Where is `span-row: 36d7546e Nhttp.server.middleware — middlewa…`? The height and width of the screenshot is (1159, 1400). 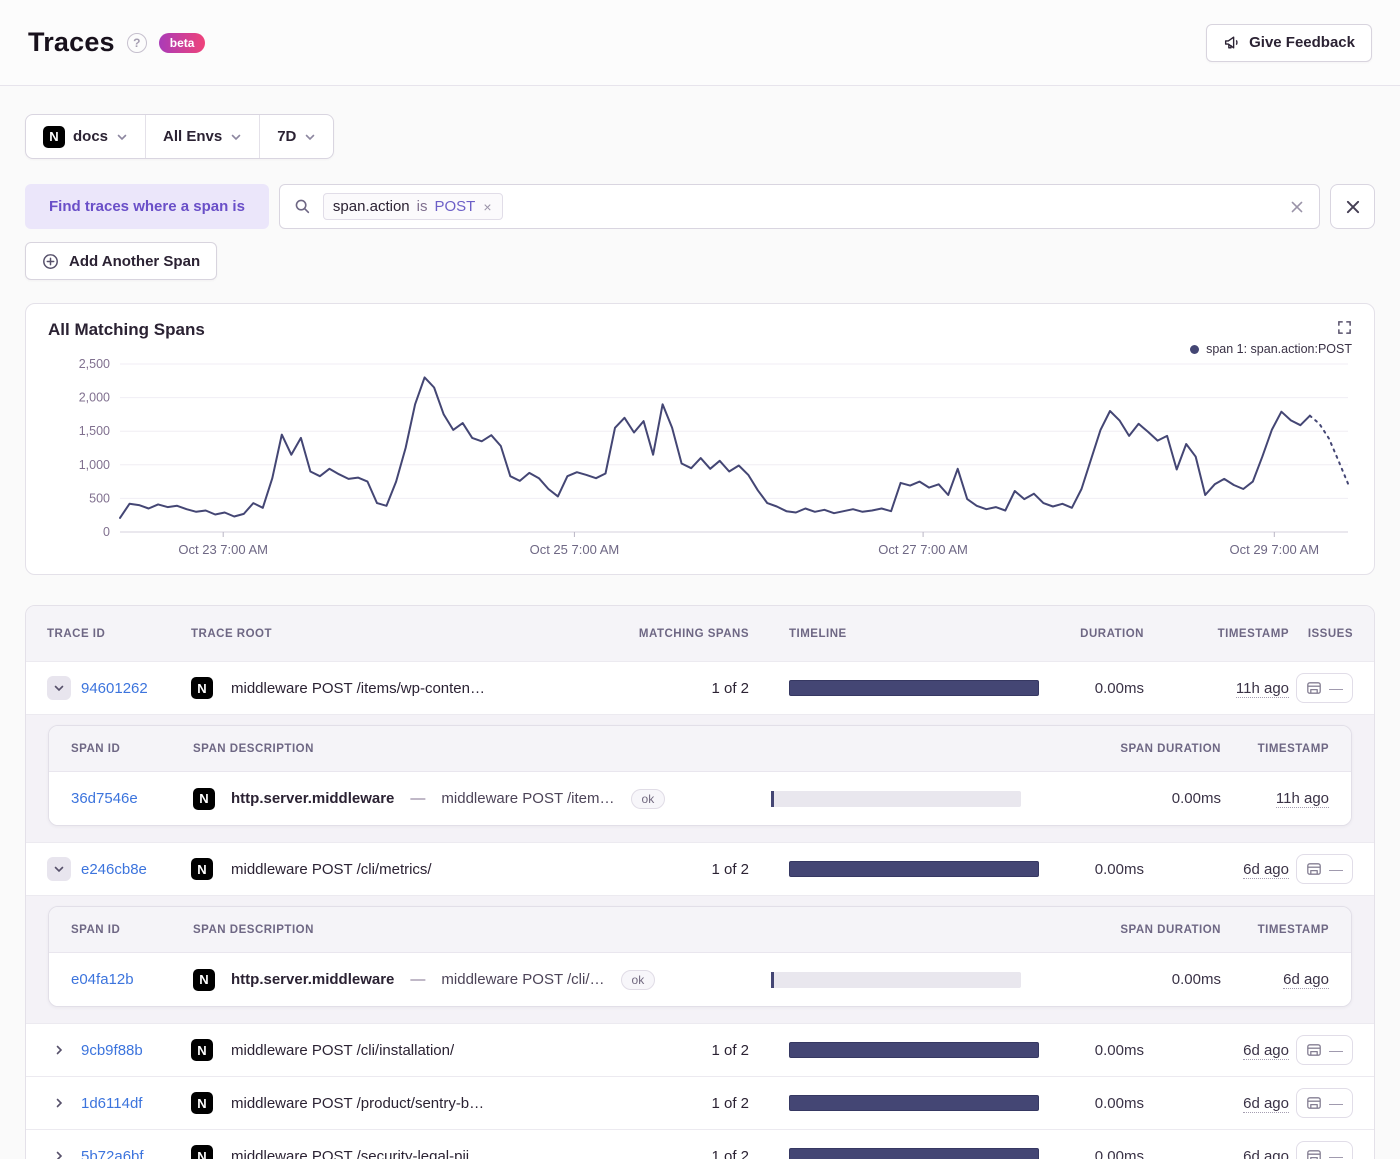
span-row: 36d7546e Nhttp.server.middleware — middlewa… is located at coordinates (700, 798).